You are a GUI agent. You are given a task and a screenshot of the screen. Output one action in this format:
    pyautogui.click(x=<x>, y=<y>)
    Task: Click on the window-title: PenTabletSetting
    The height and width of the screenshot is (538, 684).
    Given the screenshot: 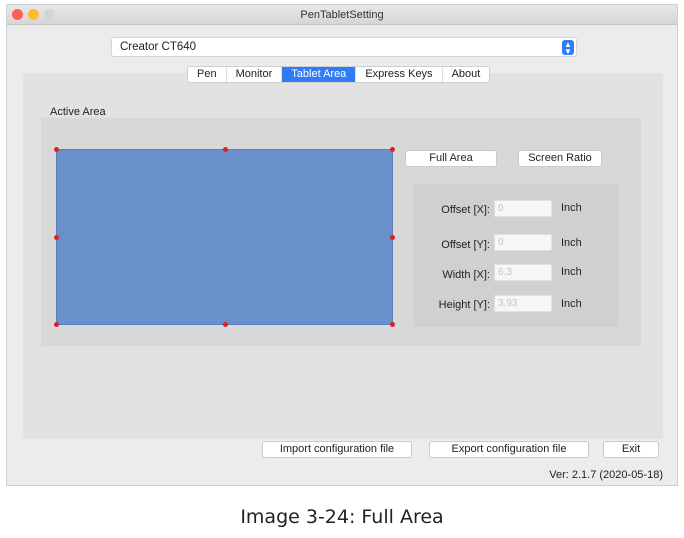 What is the action you would take?
    pyautogui.click(x=342, y=15)
    